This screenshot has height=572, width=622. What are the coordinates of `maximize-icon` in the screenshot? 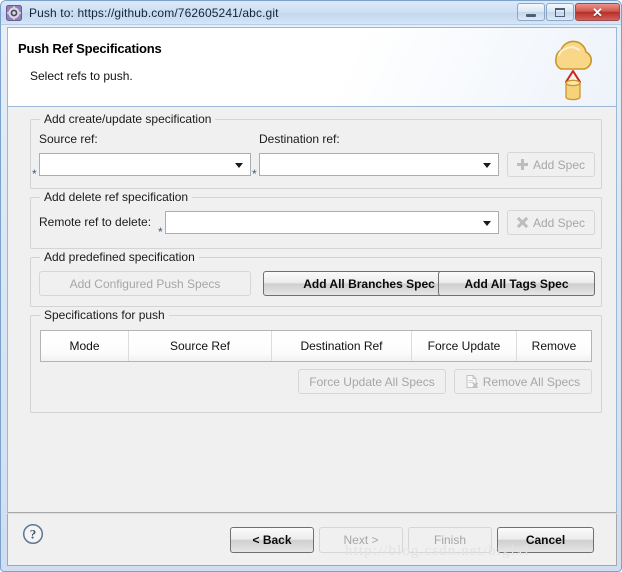 It's located at (560, 12).